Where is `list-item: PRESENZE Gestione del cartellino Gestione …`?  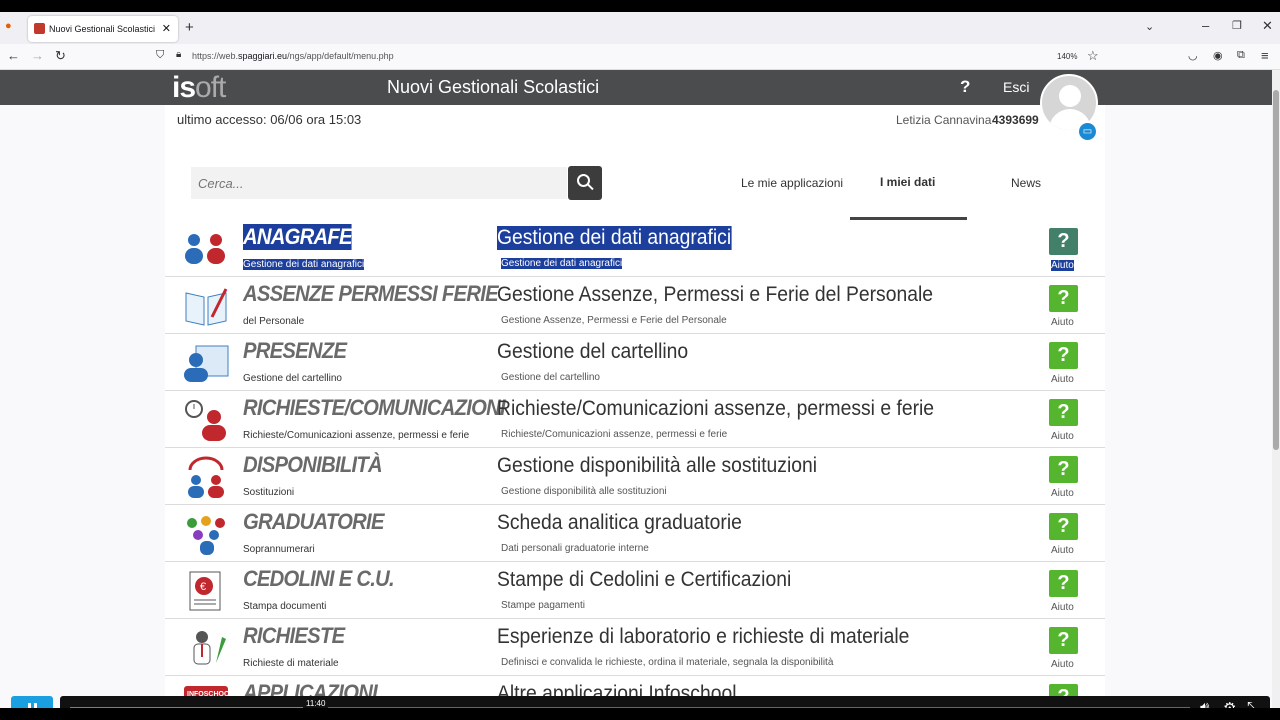 list-item: PRESENZE Gestione del cartellino Gestione … is located at coordinates (635, 362).